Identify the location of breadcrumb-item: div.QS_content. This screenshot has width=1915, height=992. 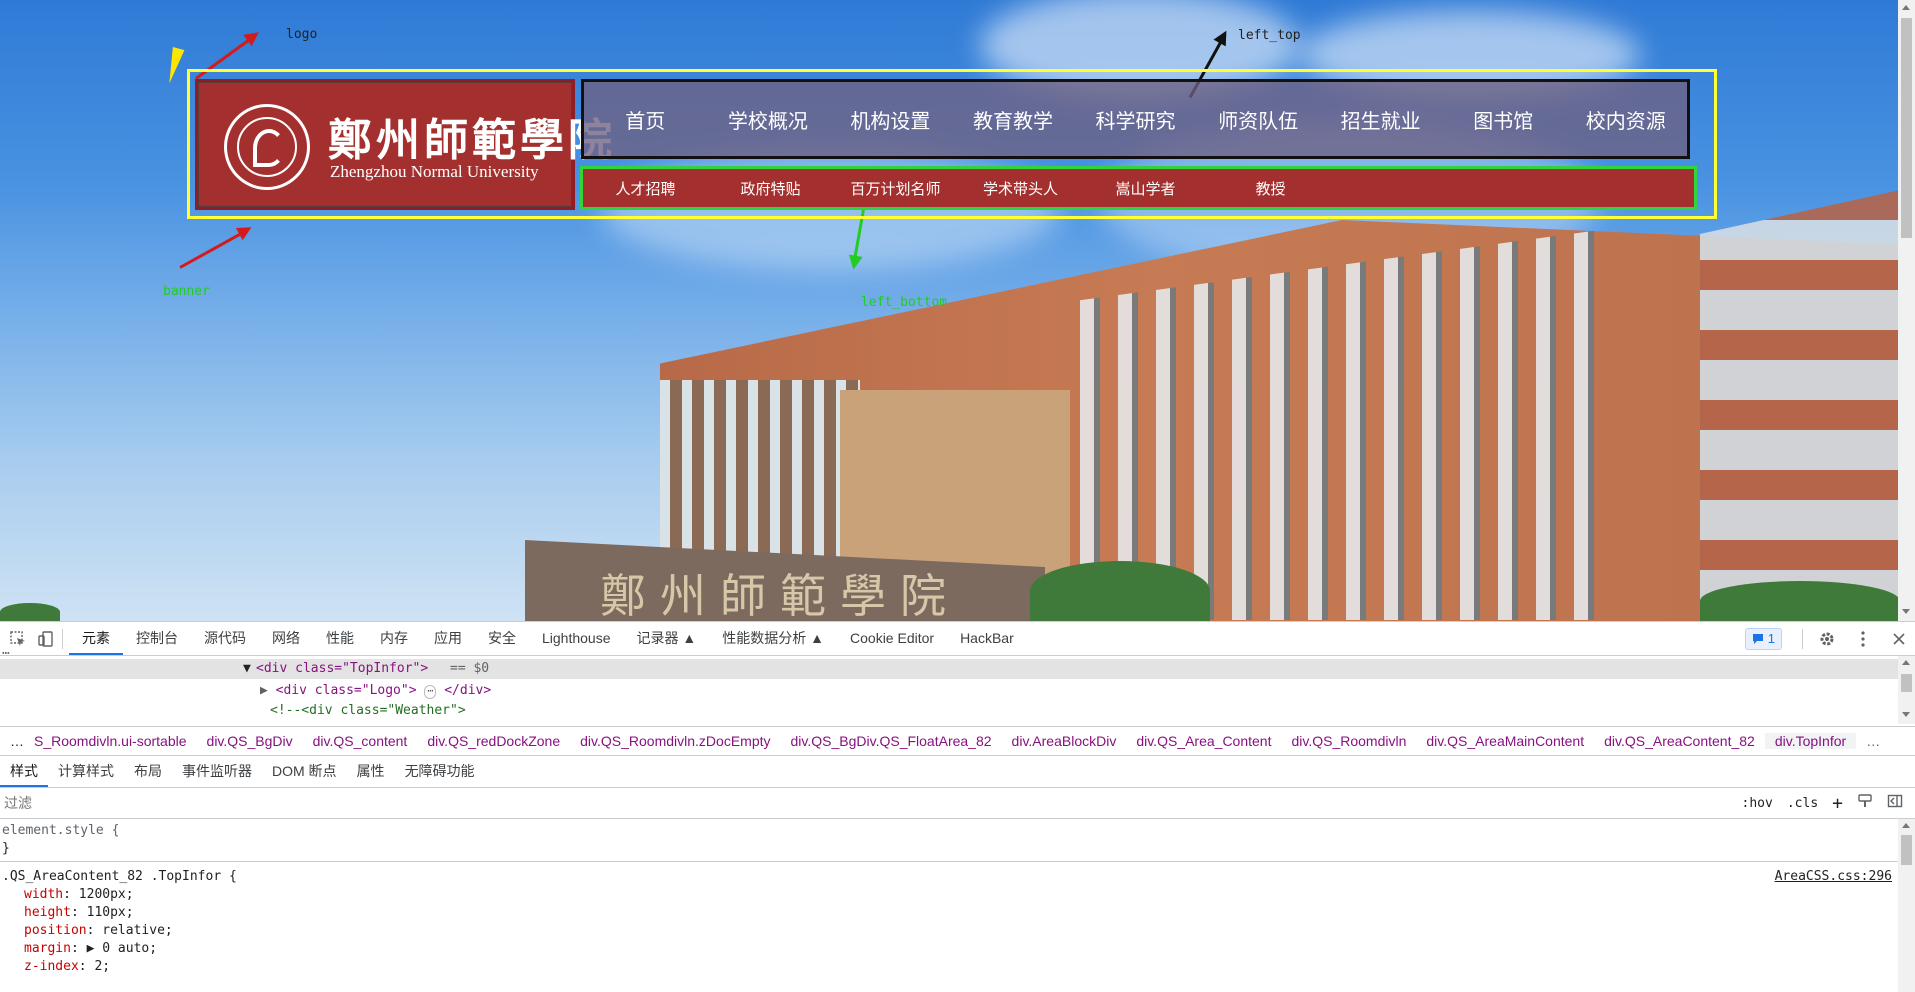
(360, 741).